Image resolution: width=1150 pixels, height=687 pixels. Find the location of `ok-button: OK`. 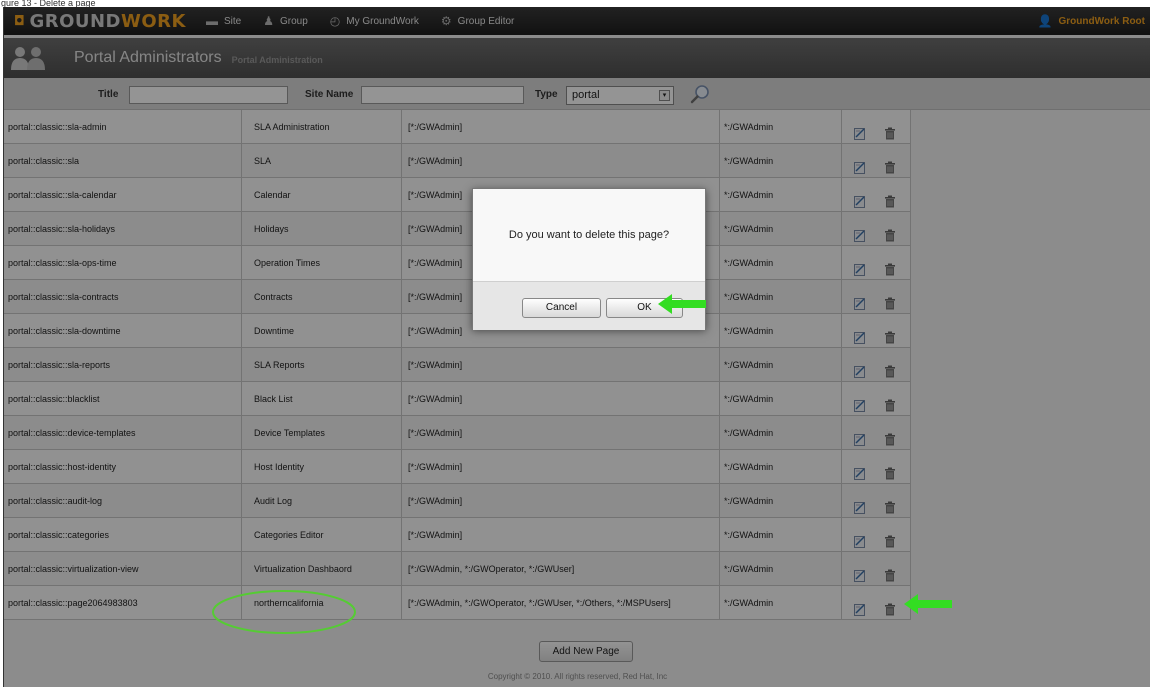

ok-button: OK is located at coordinates (644, 308).